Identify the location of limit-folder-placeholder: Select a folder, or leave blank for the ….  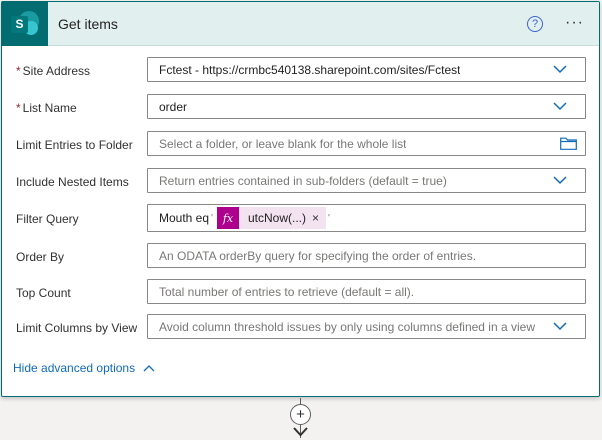
(283, 143).